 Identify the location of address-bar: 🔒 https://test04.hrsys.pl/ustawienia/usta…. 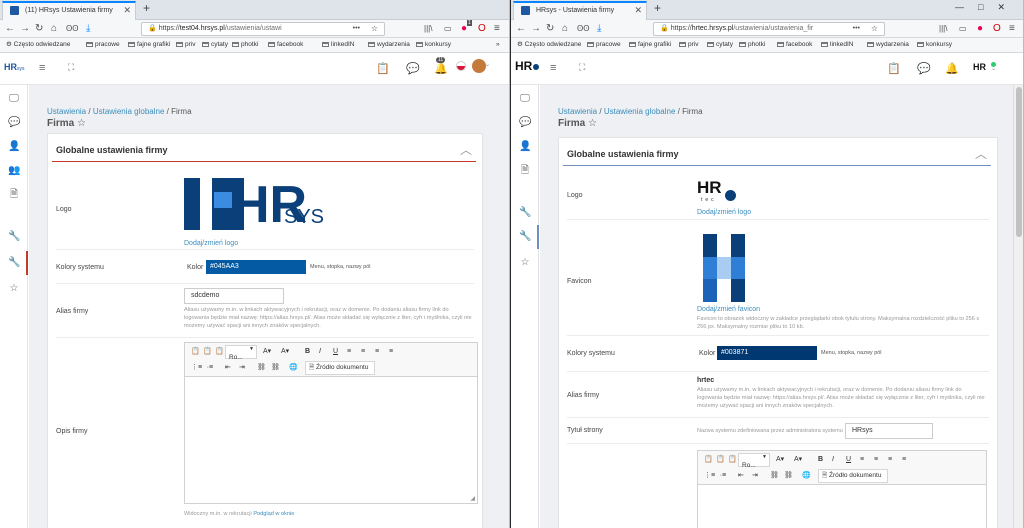
(263, 29).